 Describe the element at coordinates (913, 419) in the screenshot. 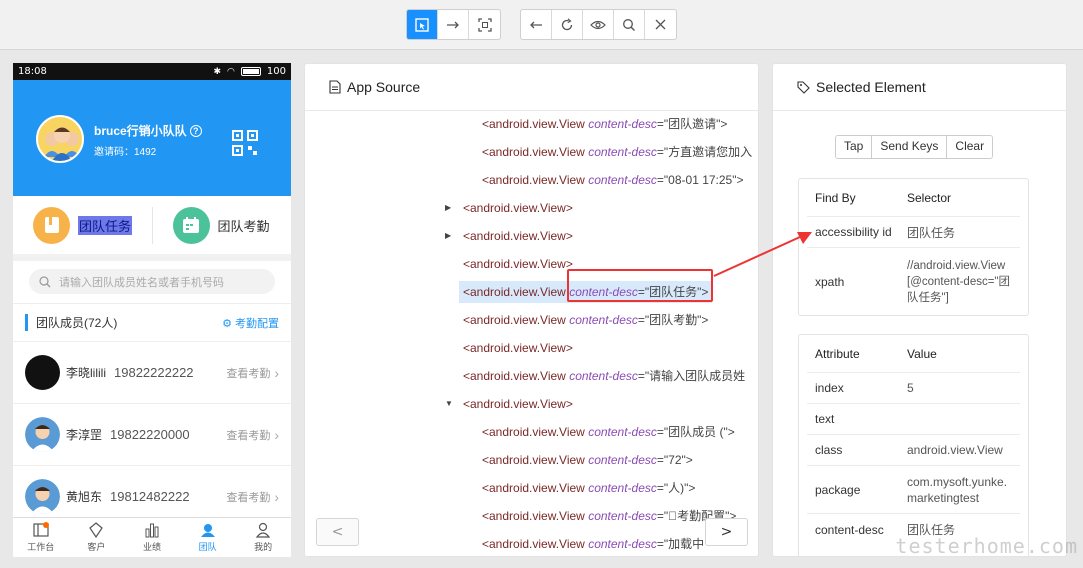

I see `table-row: text` at that location.